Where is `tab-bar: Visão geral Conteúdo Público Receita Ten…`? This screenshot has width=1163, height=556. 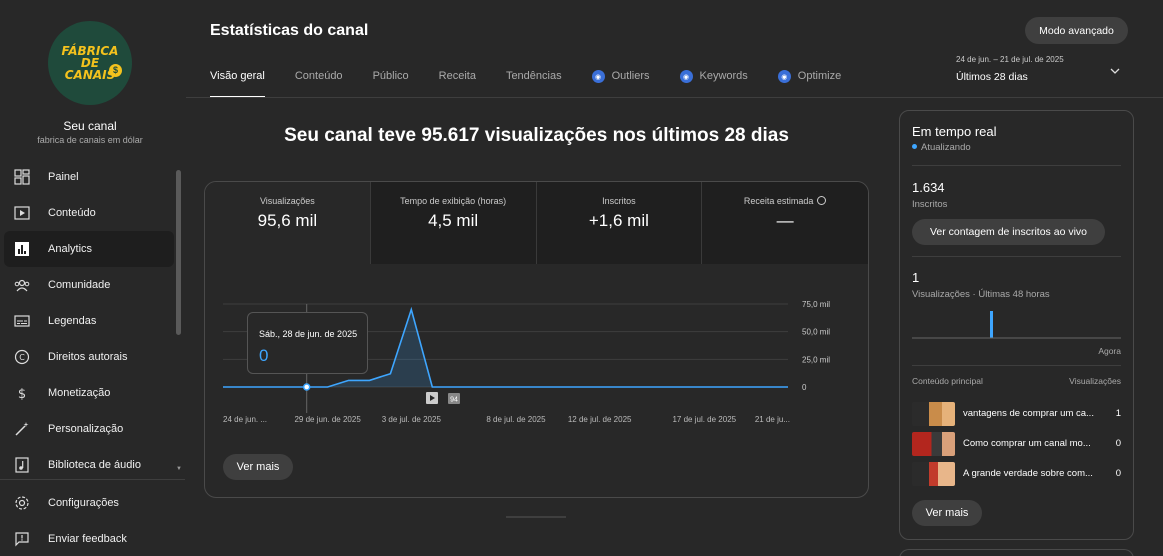
tab-bar: Visão geral Conteúdo Público Receita Ten… is located at coordinates (540, 84).